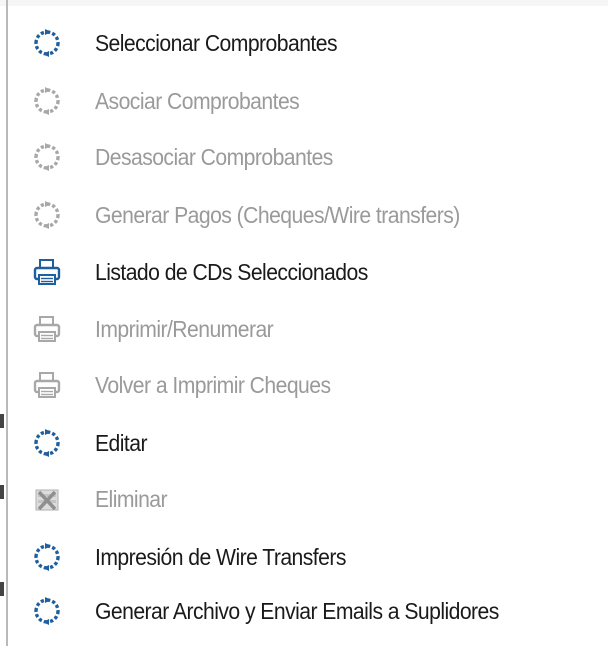  I want to click on menu-item-desasociar-comprobantes: Desasociar Comprobantes, so click(310, 157).